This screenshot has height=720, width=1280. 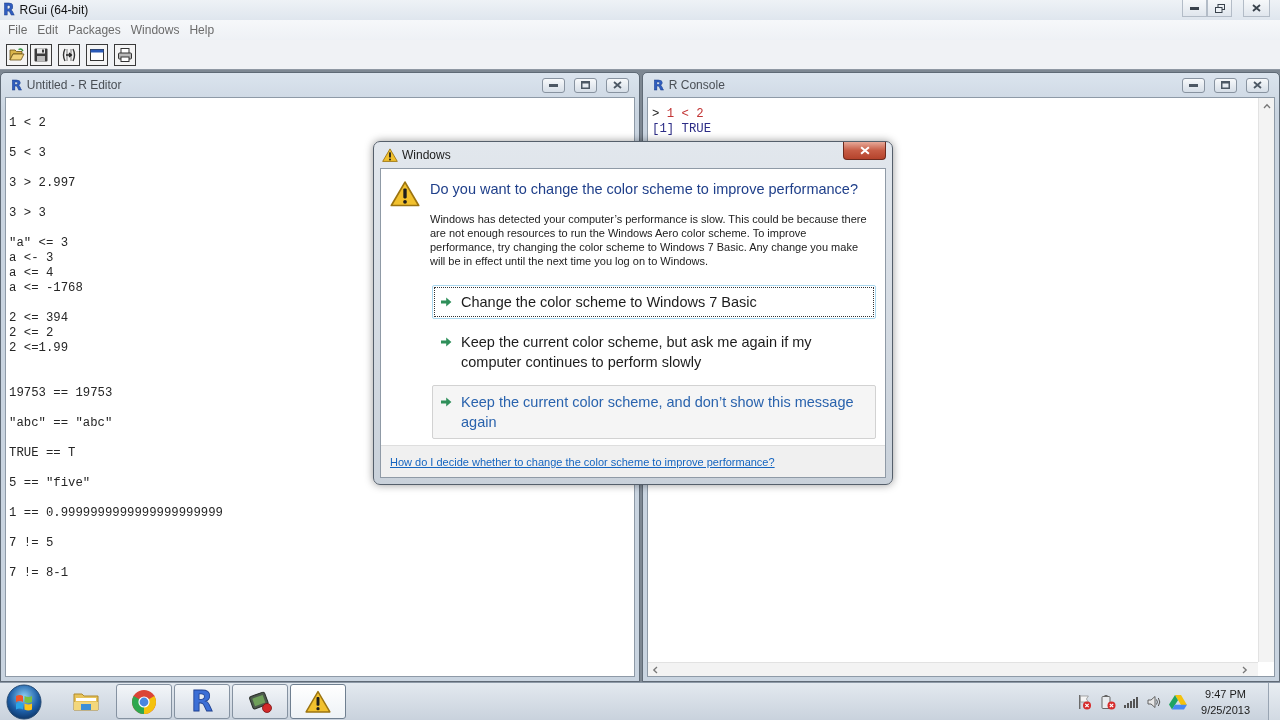 What do you see at coordinates (61, 423) in the screenshot?
I see `code-line: "abc" == "abc"` at bounding box center [61, 423].